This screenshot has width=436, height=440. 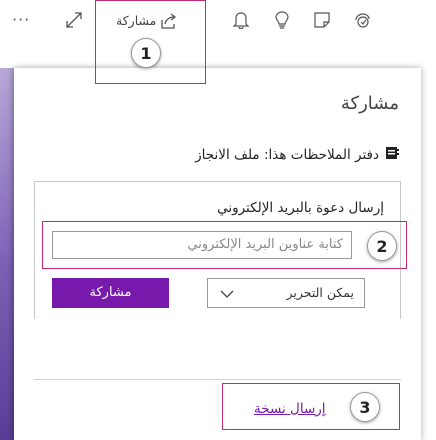 I want to click on panel-title: مشاركة, so click(x=369, y=103).